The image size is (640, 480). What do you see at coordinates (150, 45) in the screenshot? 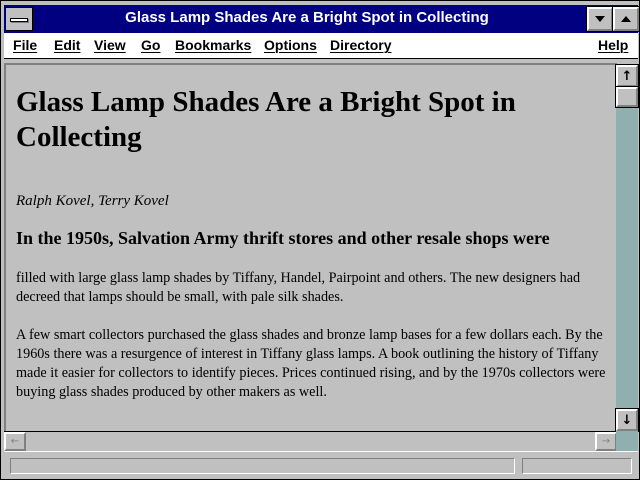
I see `menu-go: Go` at bounding box center [150, 45].